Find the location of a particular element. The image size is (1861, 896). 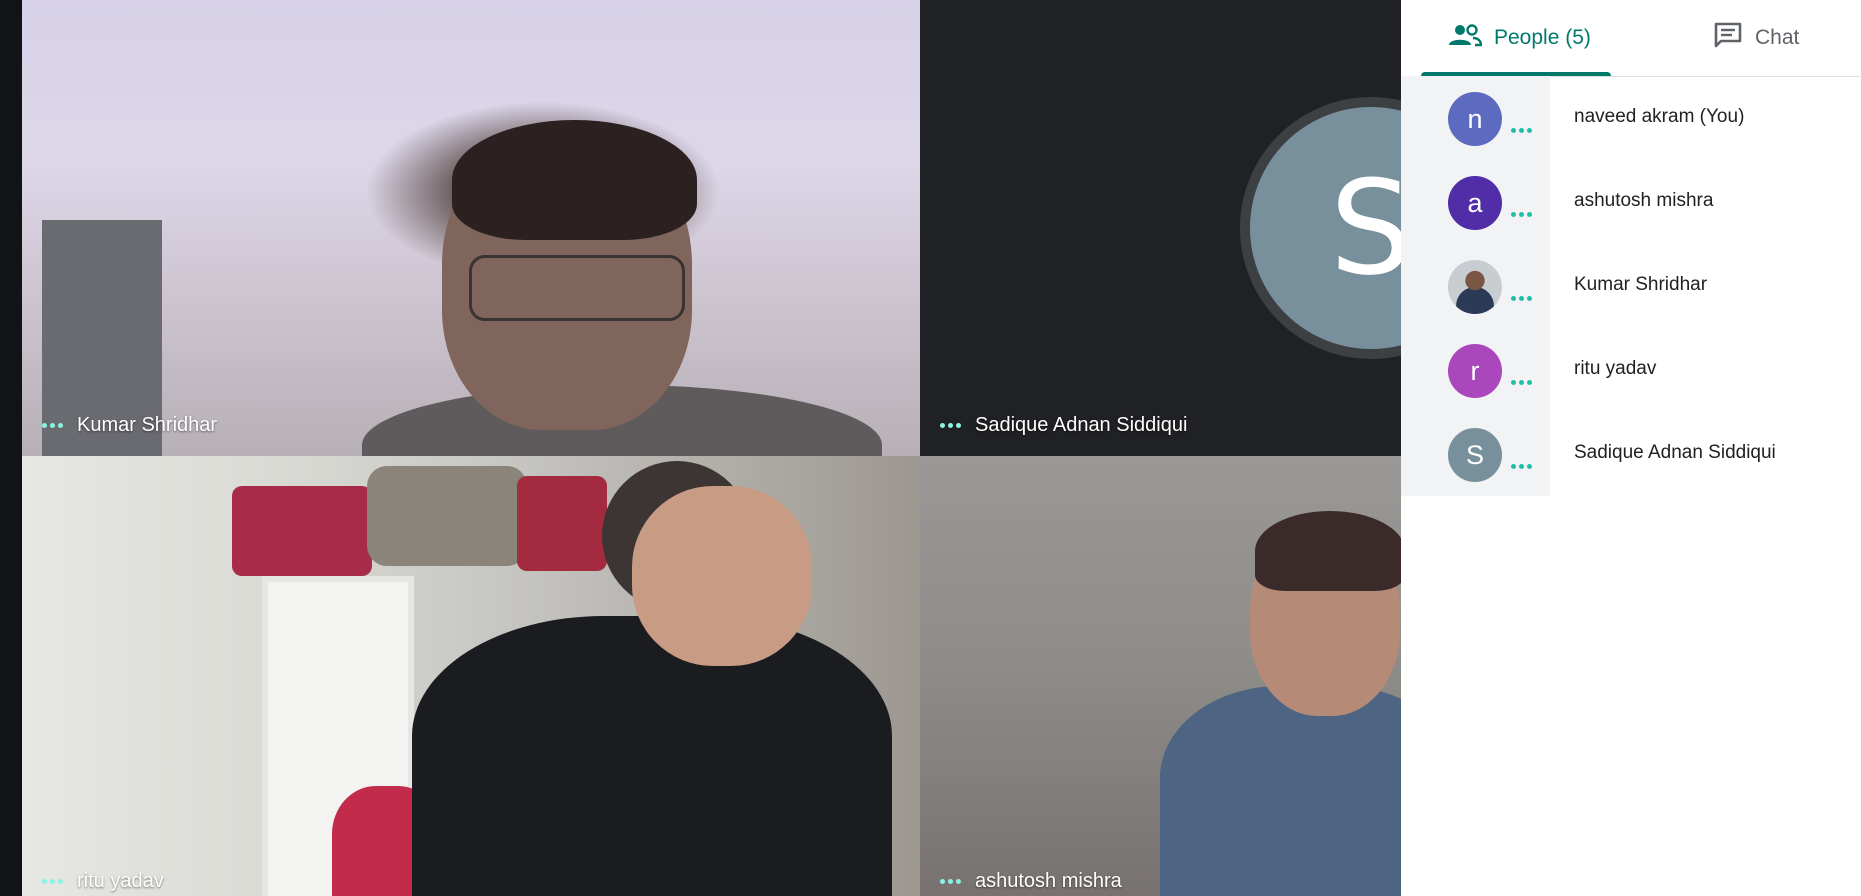

participant-name: Kumar Shridhar is located at coordinates (147, 425).